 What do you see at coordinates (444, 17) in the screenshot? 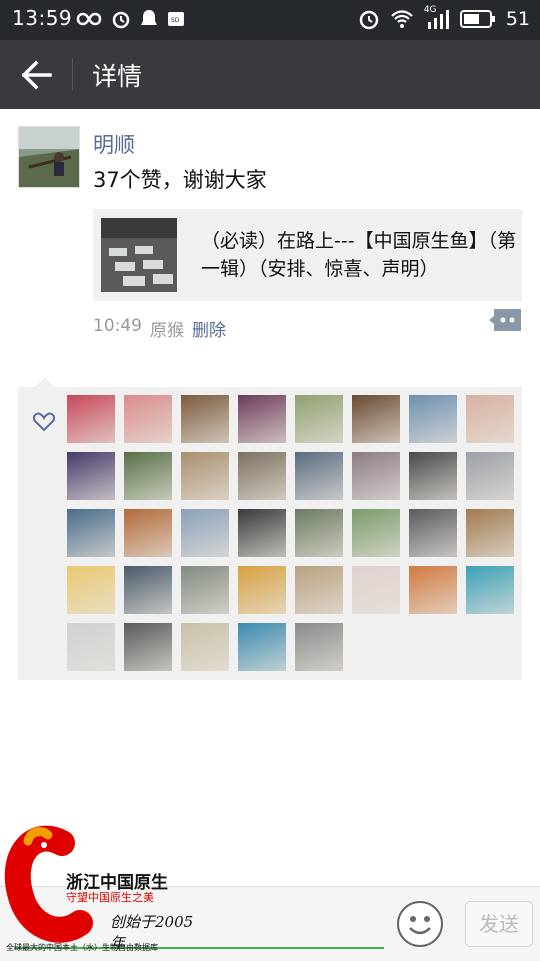
I see `status-right-icons: 4G 51` at bounding box center [444, 17].